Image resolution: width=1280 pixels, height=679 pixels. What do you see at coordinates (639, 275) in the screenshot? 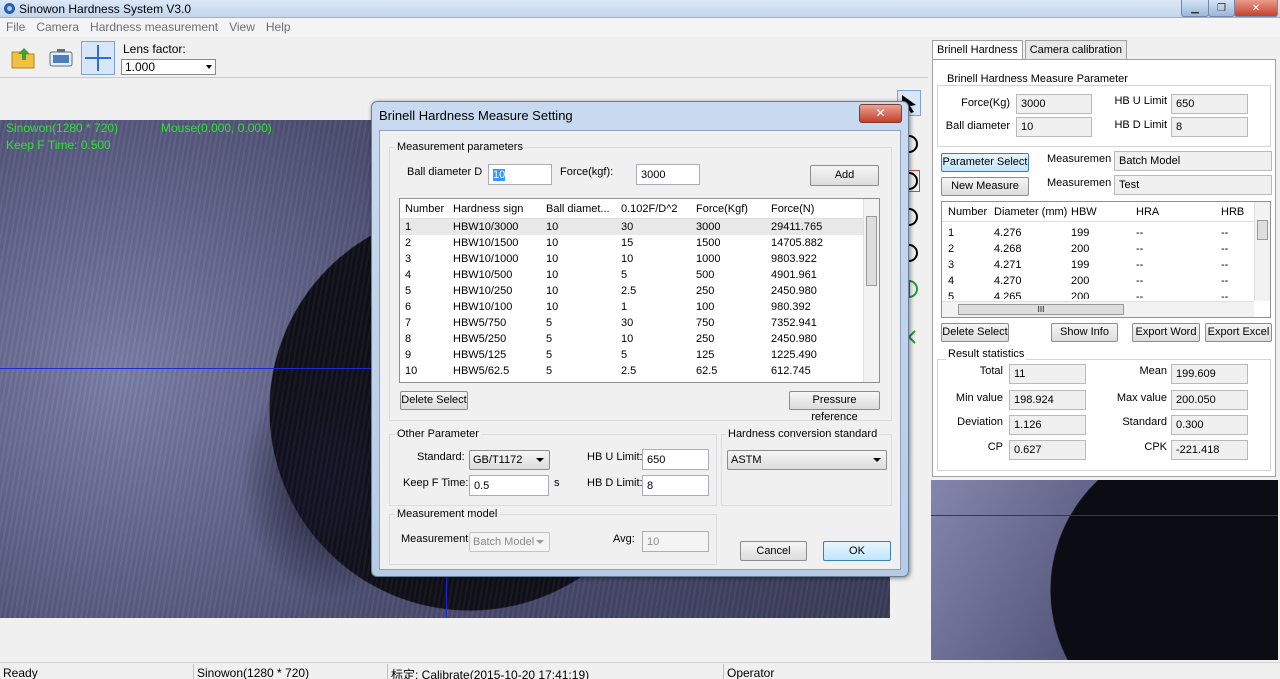
I see `table-row: 4 HBW10/500 10 5 500 4901.961` at bounding box center [639, 275].